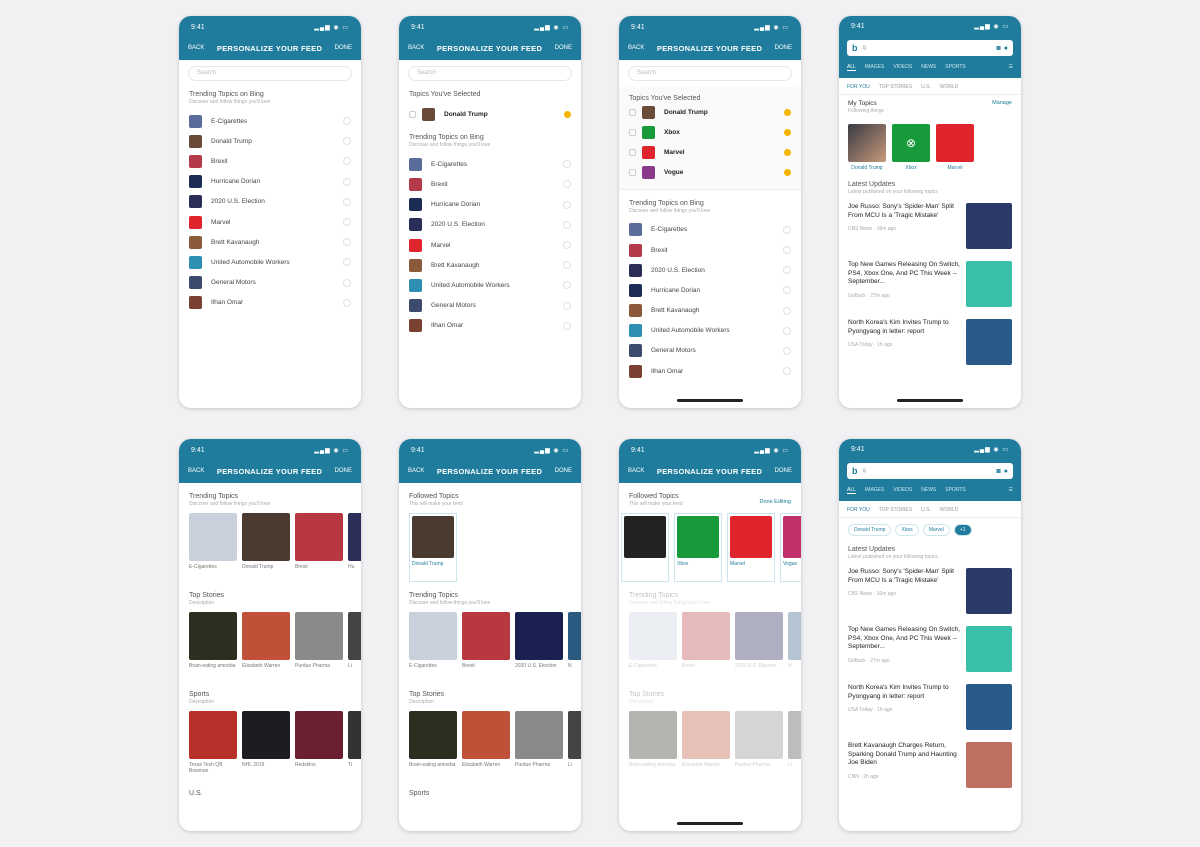 This screenshot has width=1200, height=847. I want to click on topic-tile: Marvel, so click(955, 147).